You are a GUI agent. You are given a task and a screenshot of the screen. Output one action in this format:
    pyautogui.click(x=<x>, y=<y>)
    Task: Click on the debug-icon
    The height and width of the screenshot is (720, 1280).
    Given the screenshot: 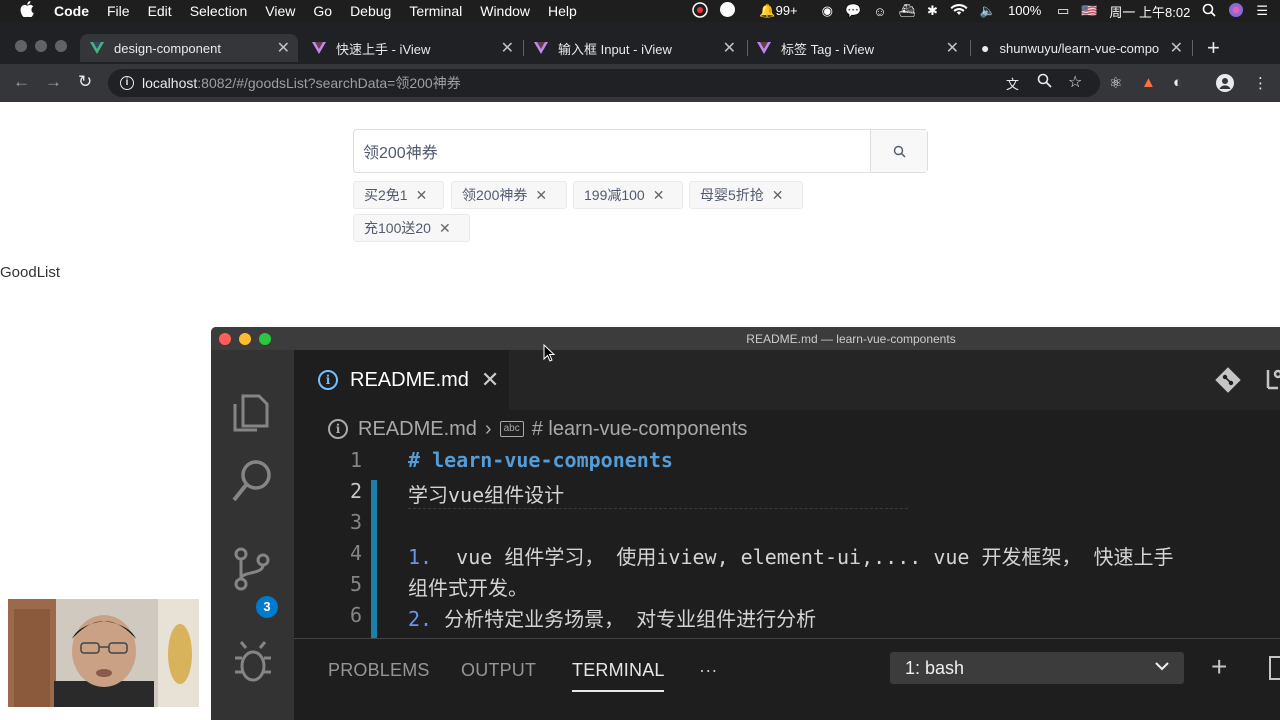 What is the action you would take?
    pyautogui.click(x=253, y=663)
    